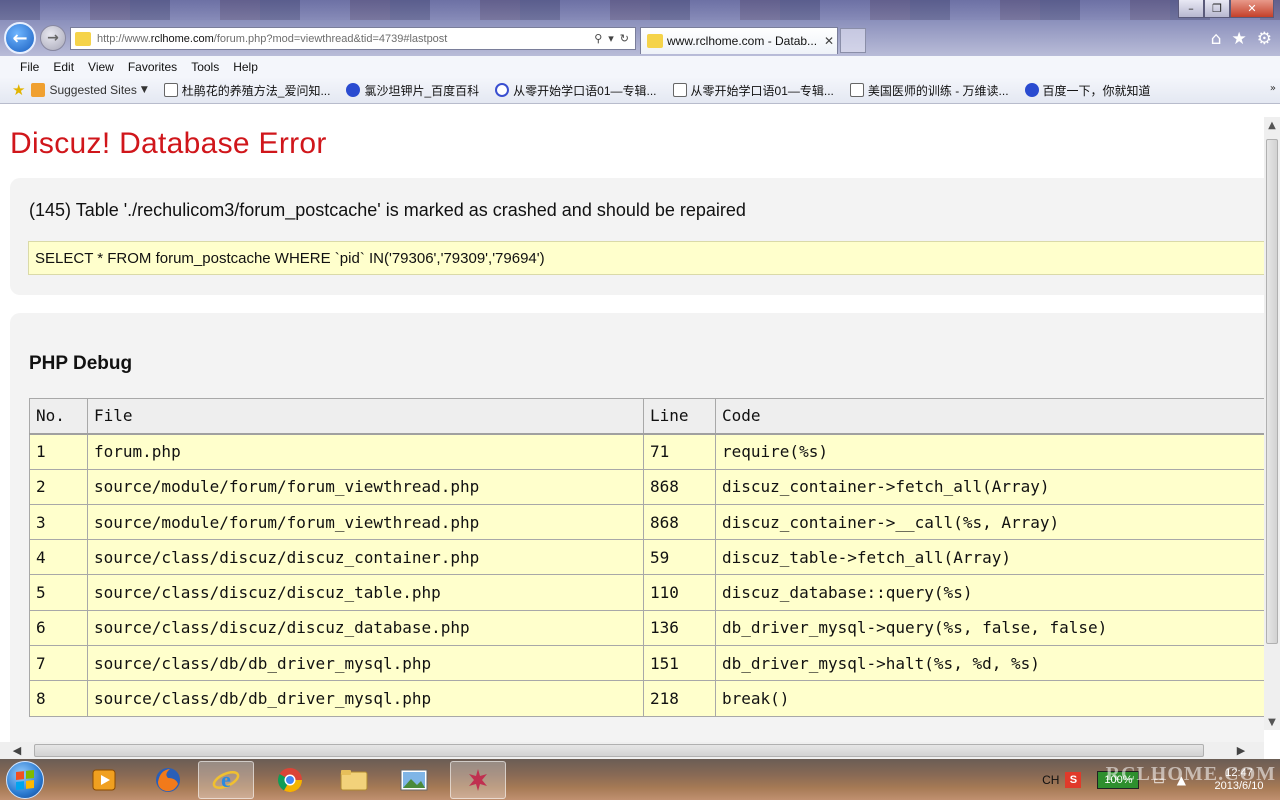 This screenshot has height=800, width=1280. What do you see at coordinates (679, 628) in the screenshot?
I see `cell-line: 136` at bounding box center [679, 628].